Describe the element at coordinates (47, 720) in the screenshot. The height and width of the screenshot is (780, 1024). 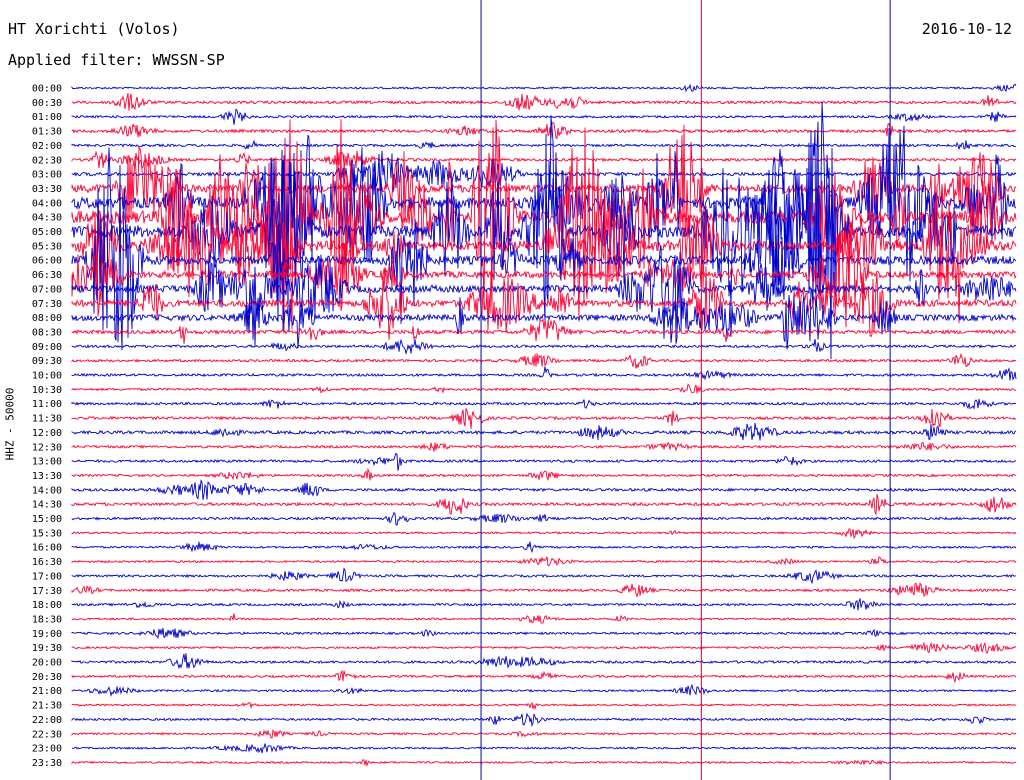
I see `trace-time-label: 22:00` at that location.